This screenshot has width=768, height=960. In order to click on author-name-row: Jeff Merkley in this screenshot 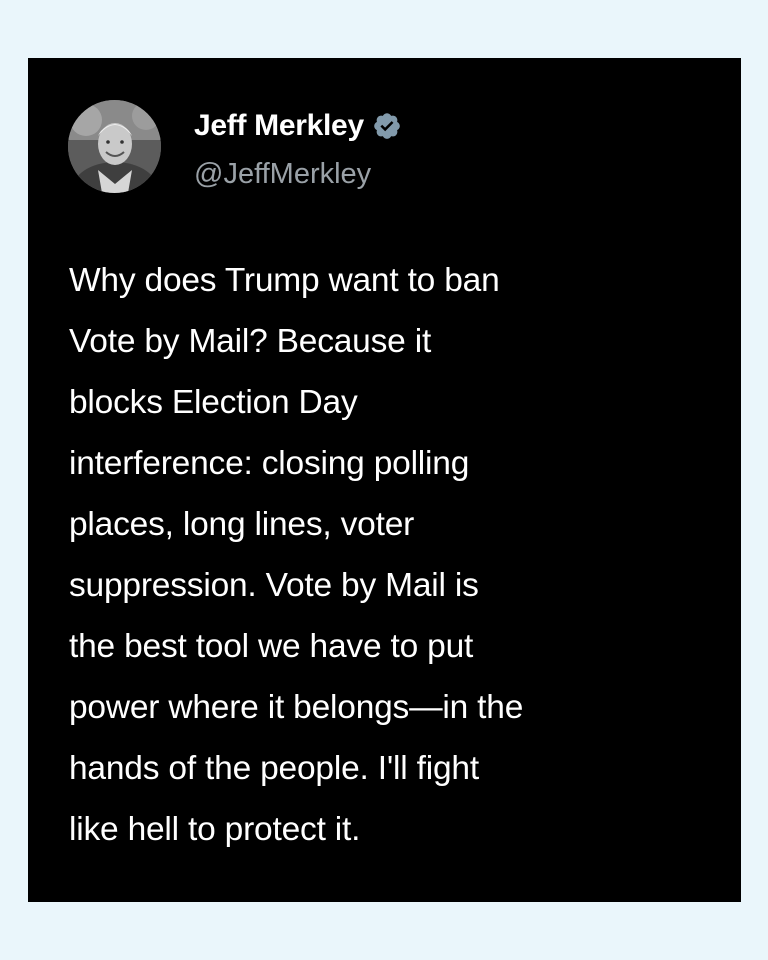, I will do `click(298, 126)`.